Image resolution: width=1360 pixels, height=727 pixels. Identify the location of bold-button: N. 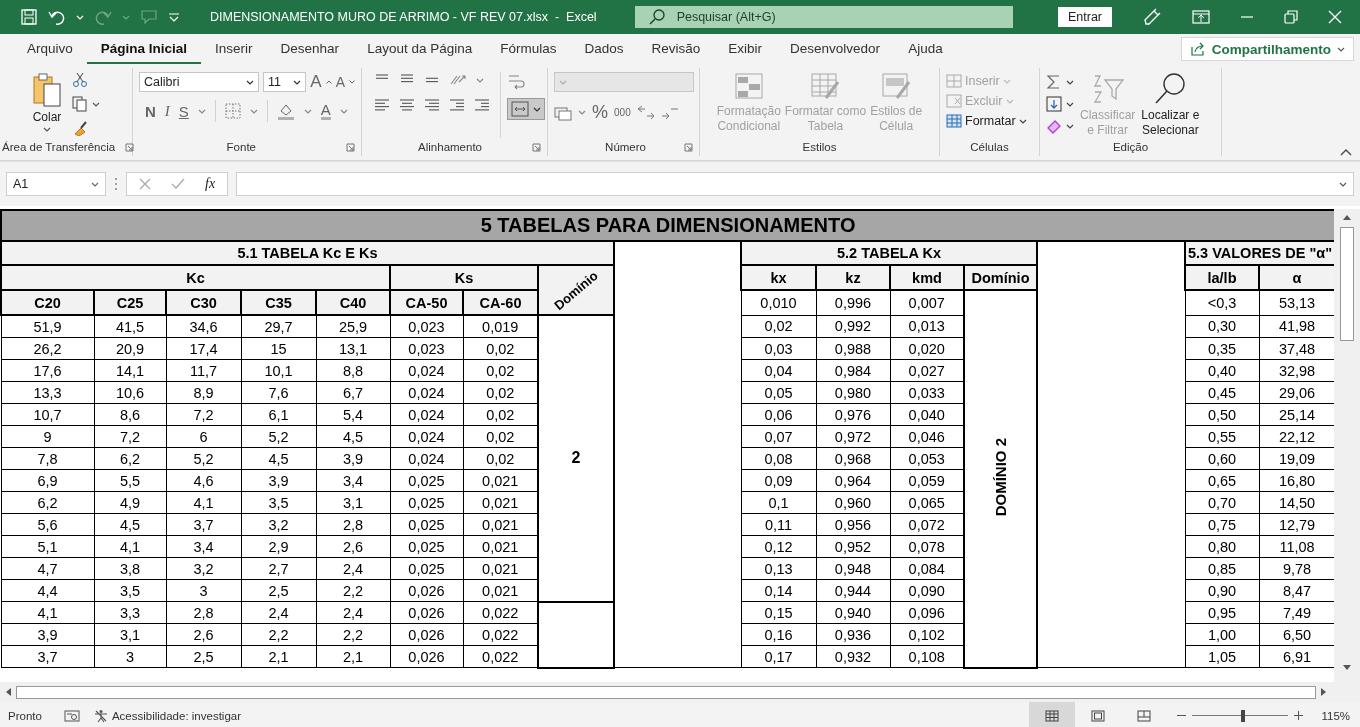
(150, 111).